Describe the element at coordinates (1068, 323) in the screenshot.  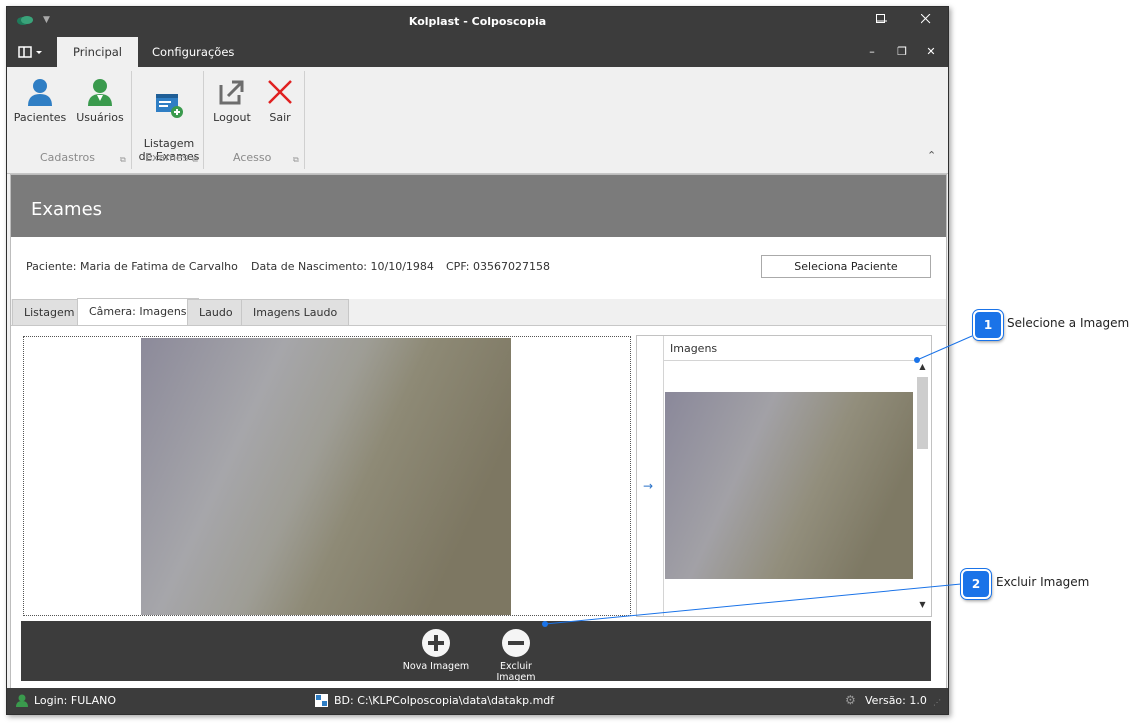
I see `callout-text-1: Selecione a Imagem` at that location.